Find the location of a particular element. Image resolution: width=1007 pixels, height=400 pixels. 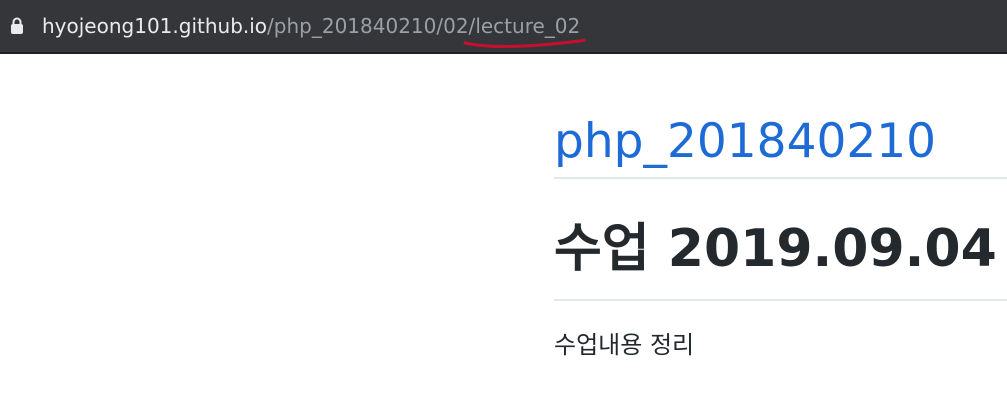

lock-icon is located at coordinates (17, 26).